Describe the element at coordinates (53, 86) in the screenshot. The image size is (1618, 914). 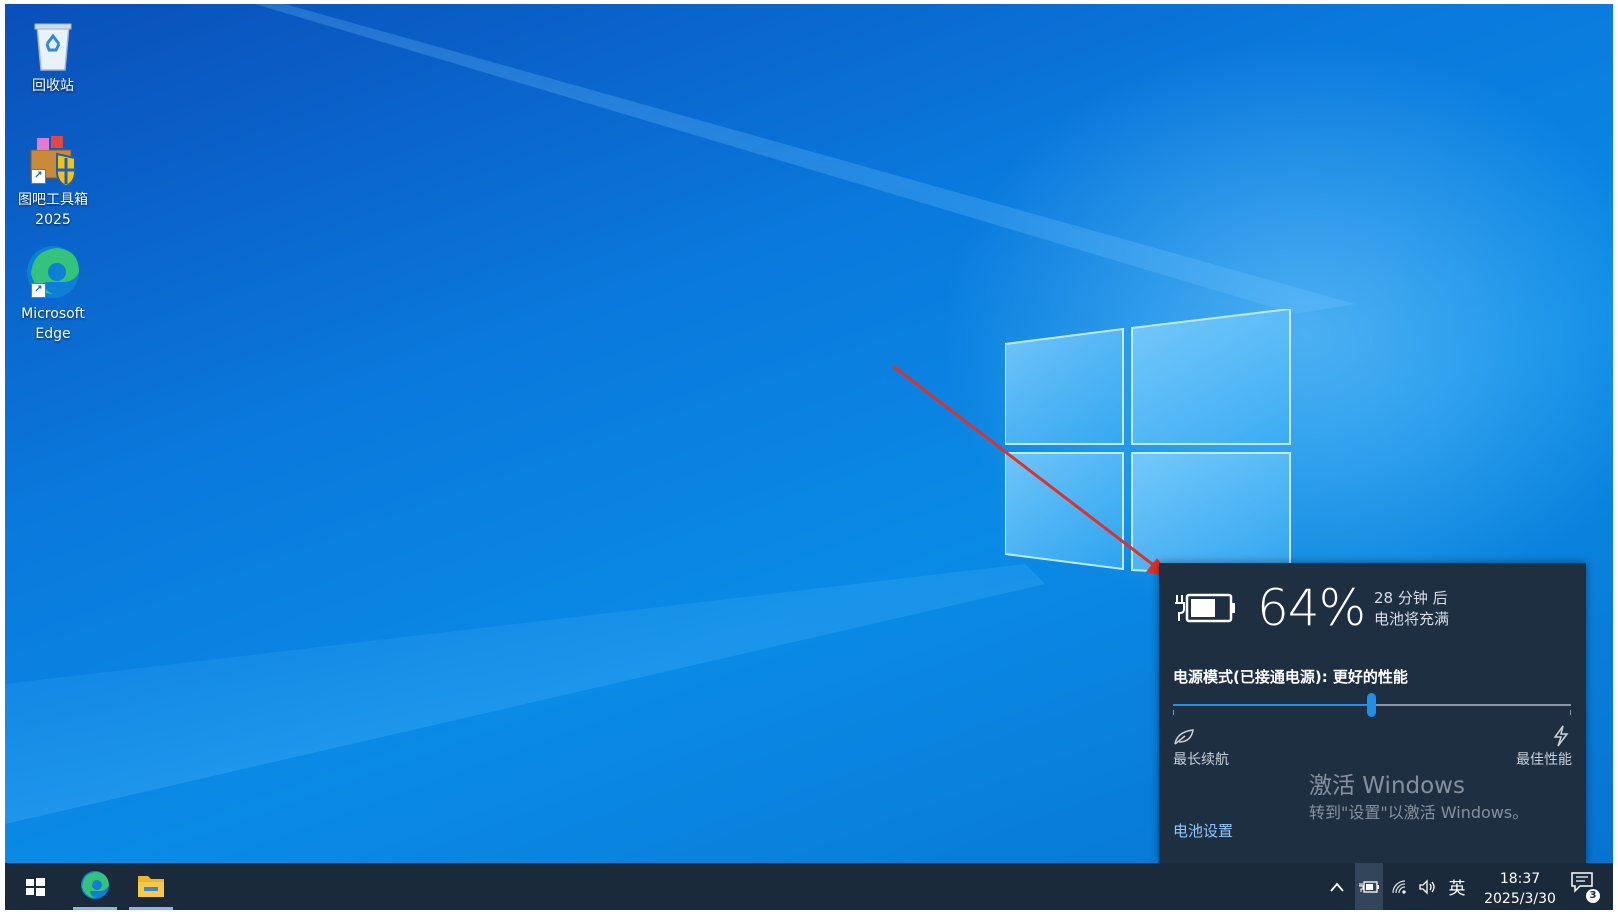
I see `desktop-icon-label: 回收站` at that location.